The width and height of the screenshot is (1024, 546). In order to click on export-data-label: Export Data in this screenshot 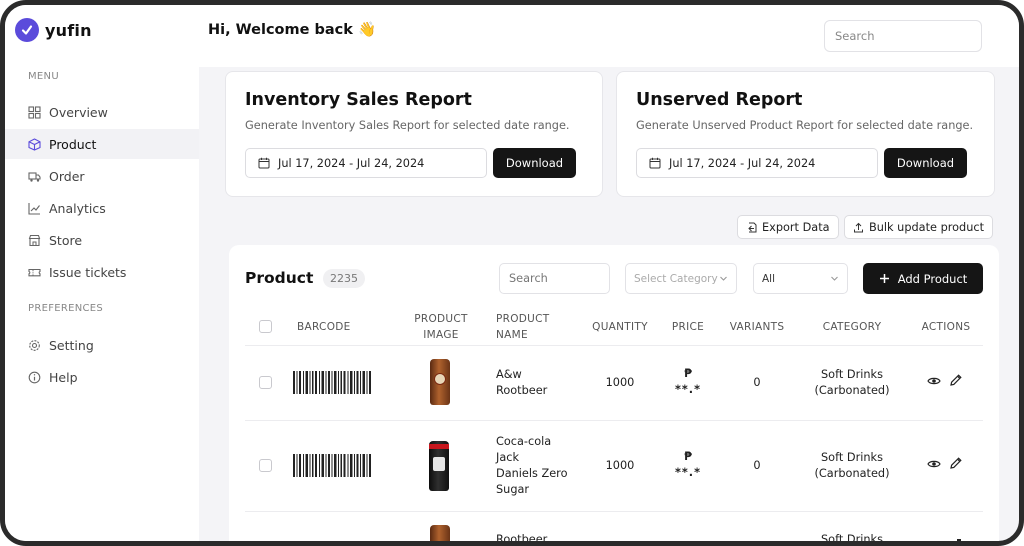, I will do `click(796, 227)`.